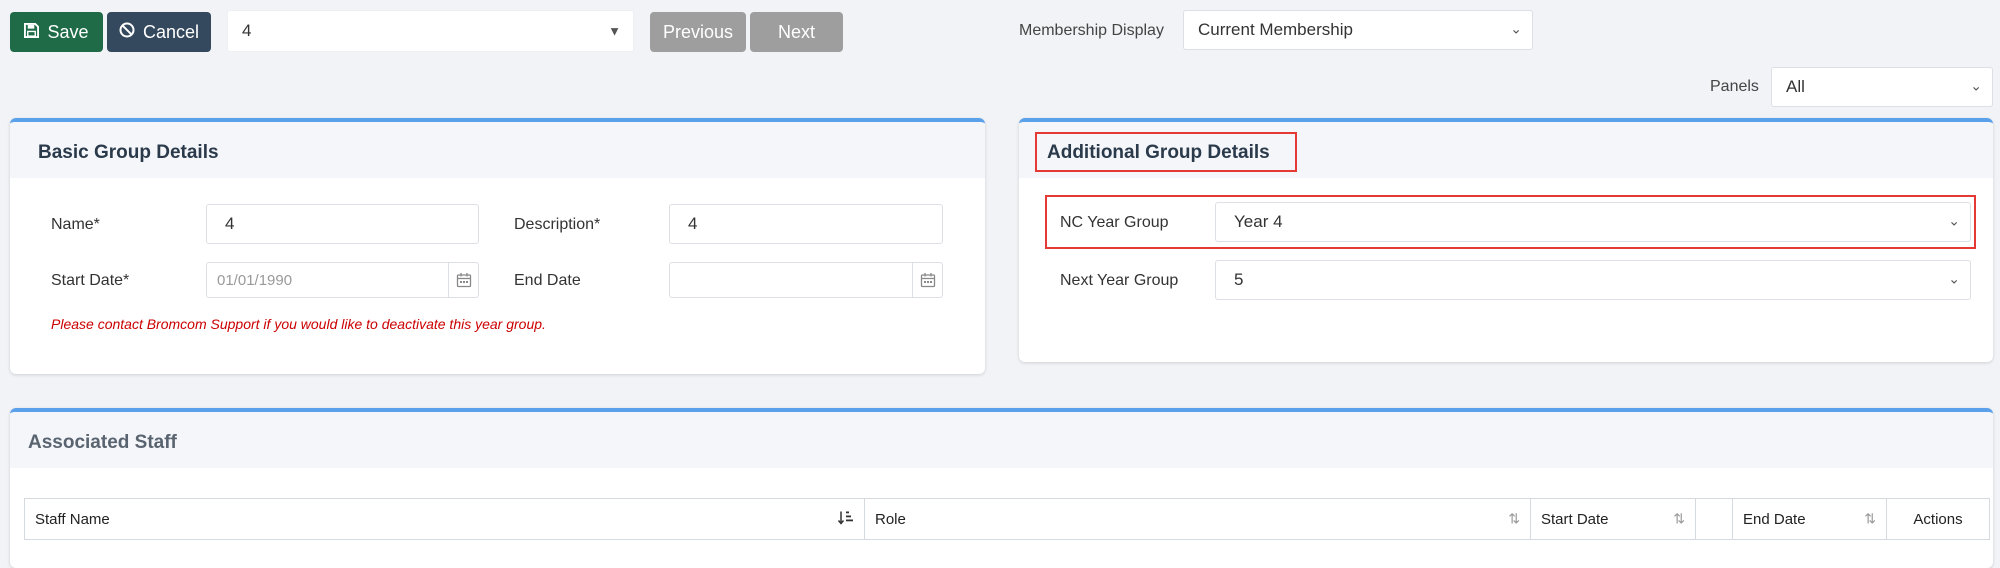  Describe the element at coordinates (1810, 519) in the screenshot. I see `column-end-date: End Date ⇅` at that location.